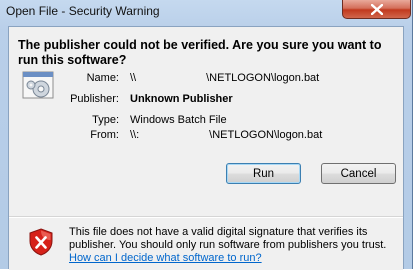 The width and height of the screenshot is (413, 270). I want to click on from-label: From:, so click(104, 135).